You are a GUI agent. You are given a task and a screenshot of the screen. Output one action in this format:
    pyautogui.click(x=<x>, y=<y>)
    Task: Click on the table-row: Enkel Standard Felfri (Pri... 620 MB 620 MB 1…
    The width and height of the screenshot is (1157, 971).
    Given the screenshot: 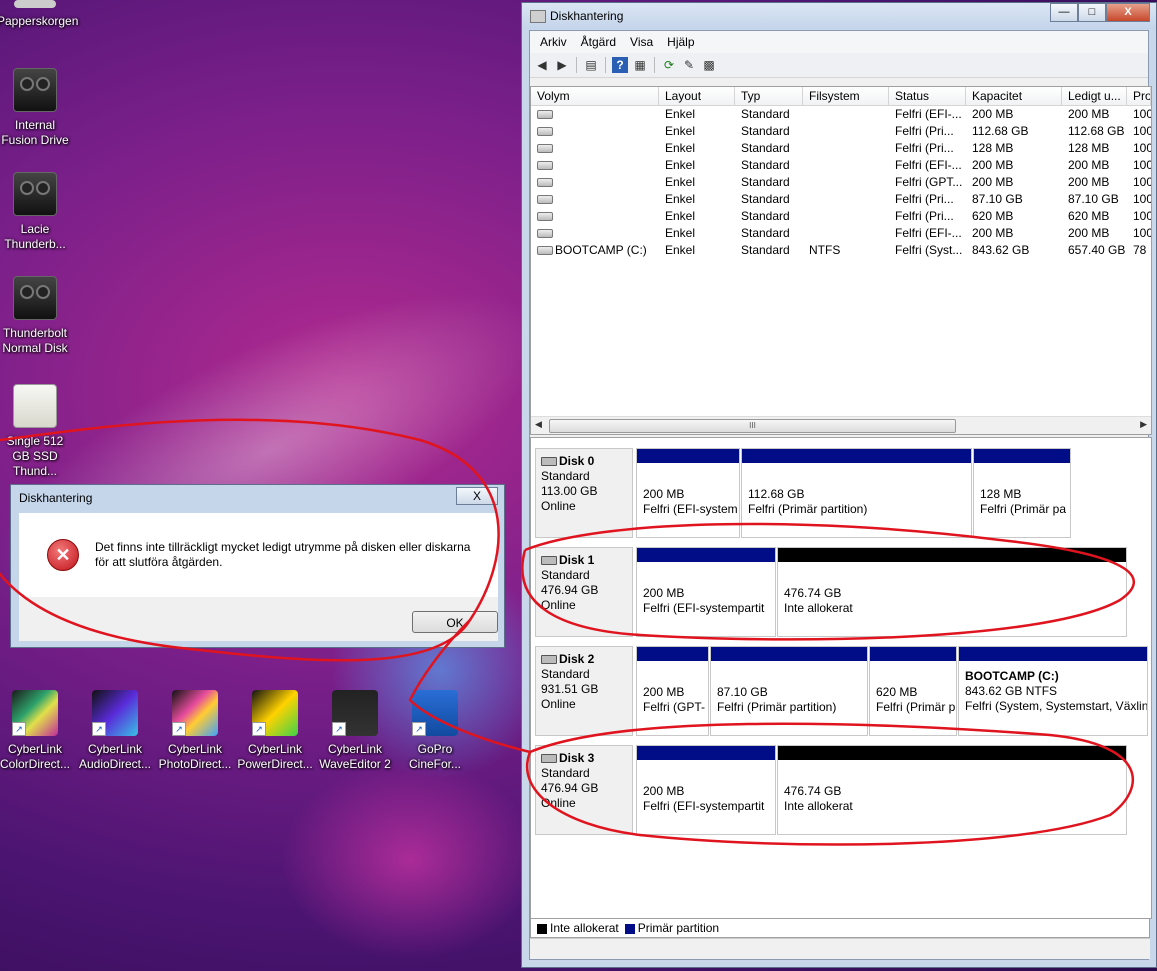 What is the action you would take?
    pyautogui.click(x=841, y=216)
    